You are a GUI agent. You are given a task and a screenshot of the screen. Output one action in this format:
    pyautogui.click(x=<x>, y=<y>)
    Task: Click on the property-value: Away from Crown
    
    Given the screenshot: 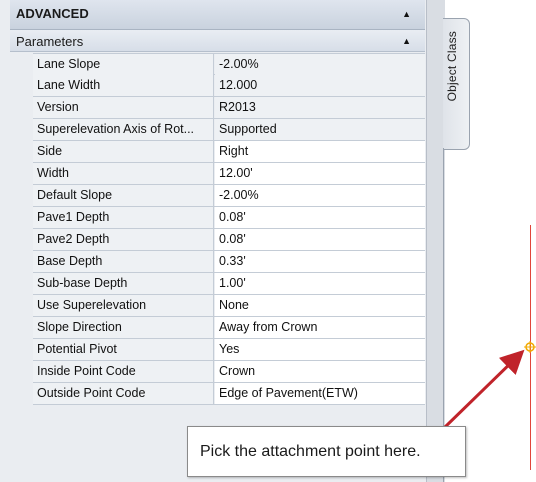 What is the action you would take?
    pyautogui.click(x=320, y=327)
    